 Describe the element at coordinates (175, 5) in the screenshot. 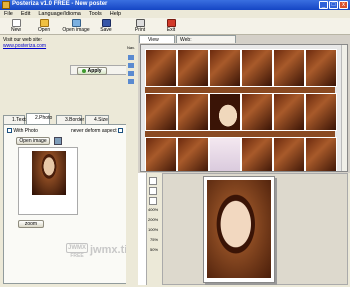

I see `title-bar: Posteriza v1.0 FREE - New poster _ □ x` at that location.